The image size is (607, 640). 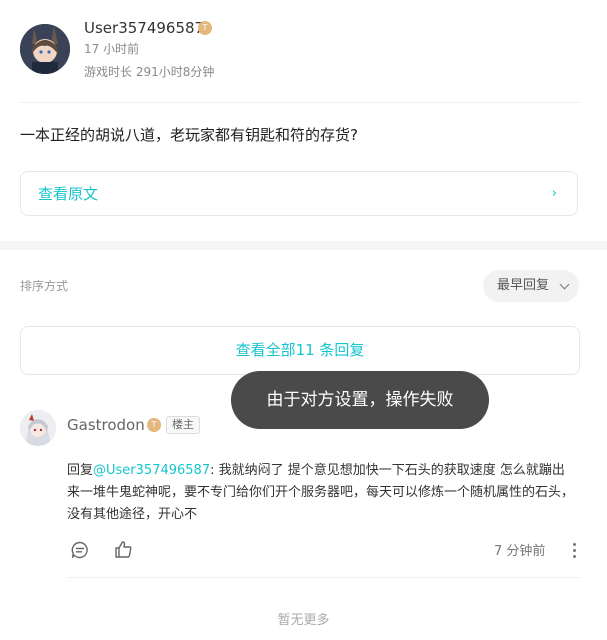 What do you see at coordinates (564, 284) in the screenshot?
I see `chevron-down-icon` at bounding box center [564, 284].